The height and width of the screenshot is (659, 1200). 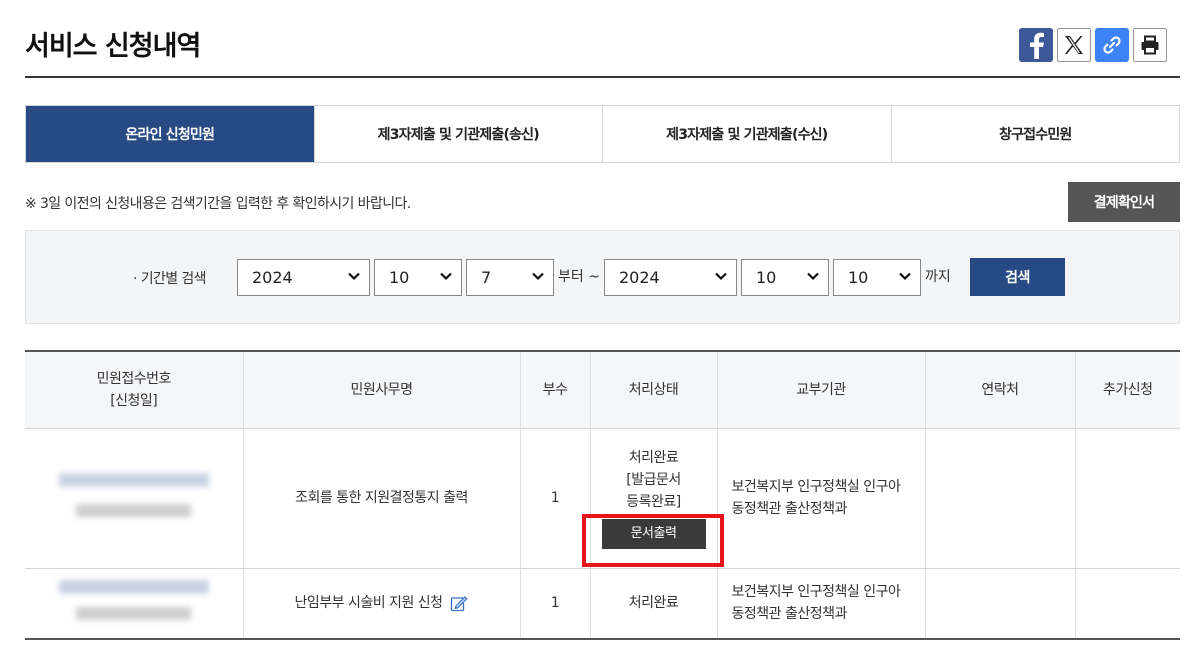 I want to click on facebook-icon, so click(x=1037, y=45).